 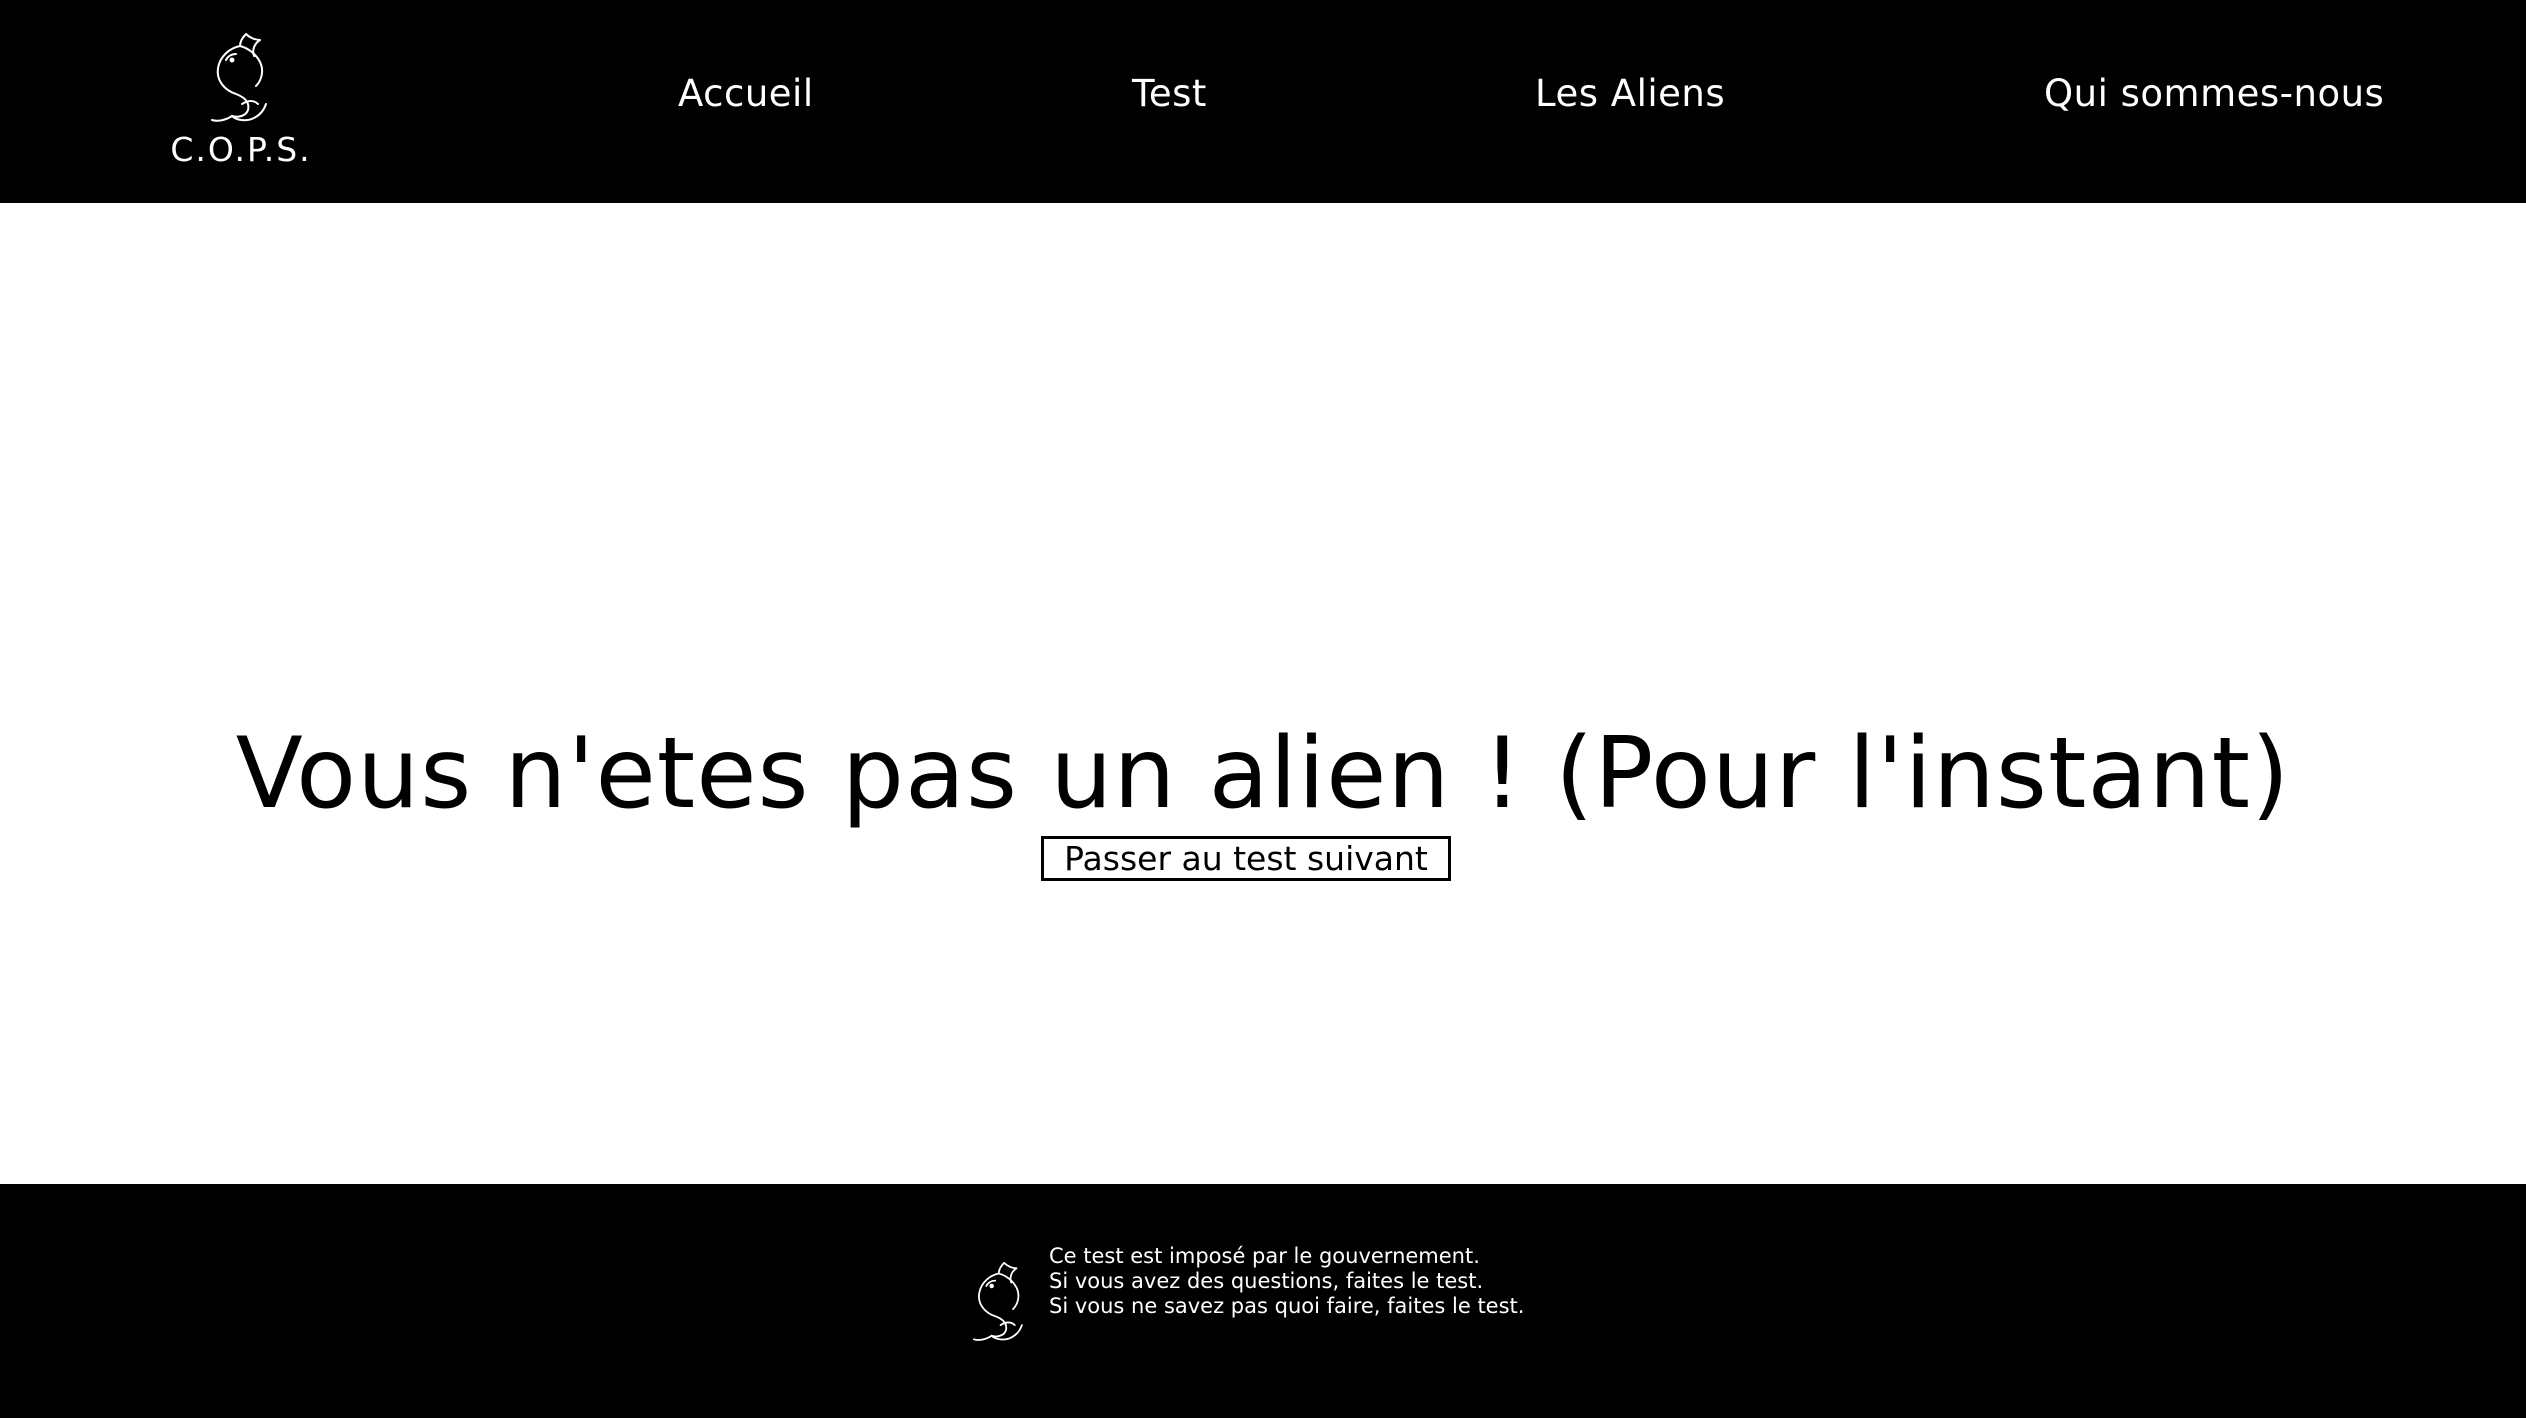 What do you see at coordinates (241, 149) in the screenshot?
I see `brand-name: C.O.P.S.` at bounding box center [241, 149].